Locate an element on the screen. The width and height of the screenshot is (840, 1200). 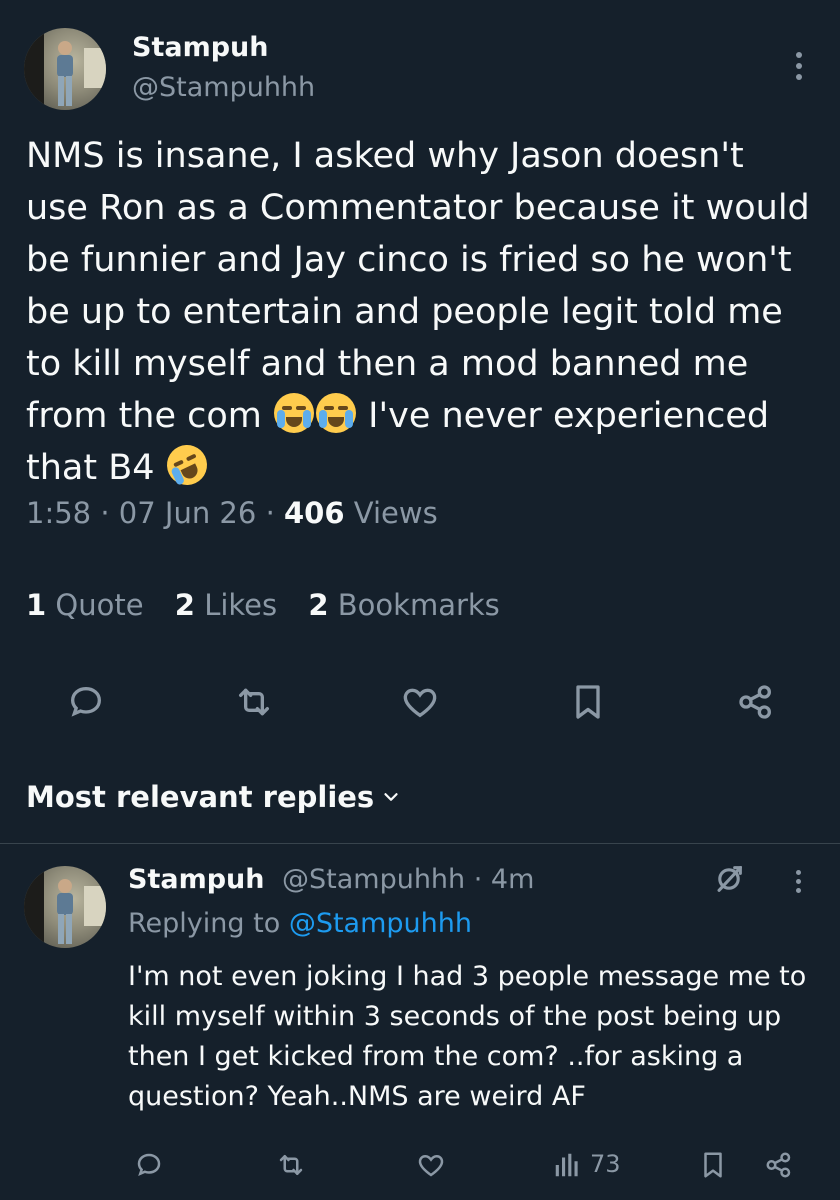
author-avatar is located at coordinates (65, 69).